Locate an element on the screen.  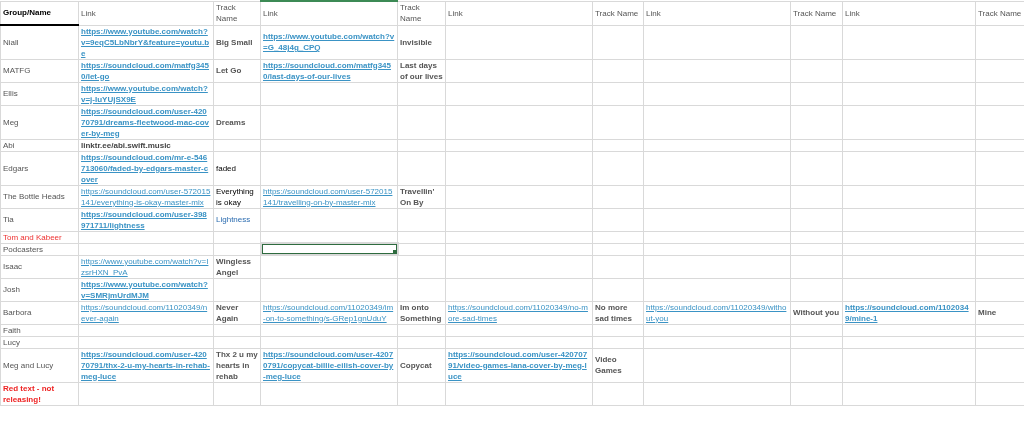
selected-cell is located at coordinates (329, 249).